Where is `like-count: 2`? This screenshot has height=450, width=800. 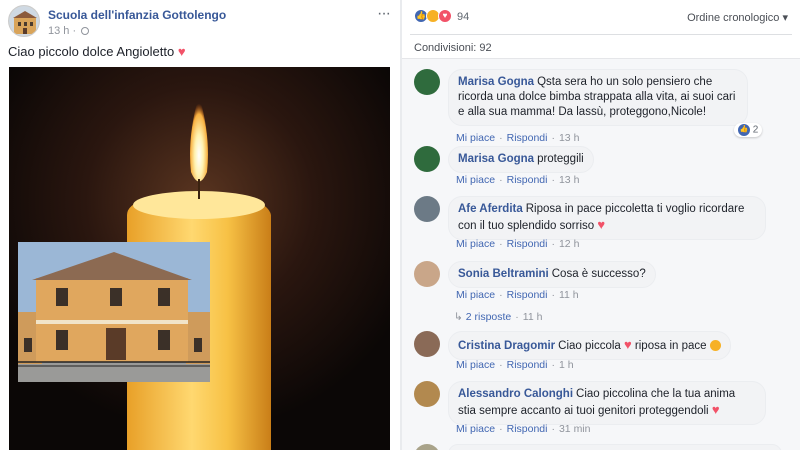
like-count: 2 is located at coordinates (755, 130).